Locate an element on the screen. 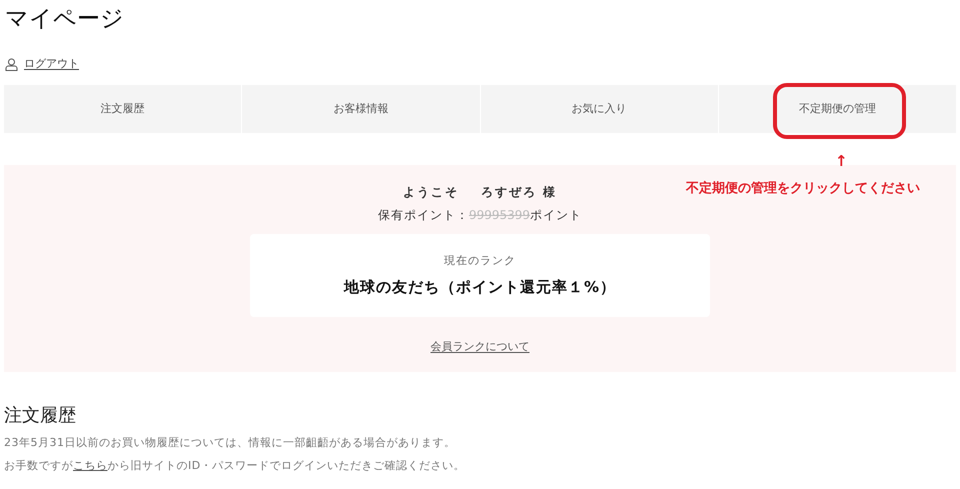 This screenshot has width=960, height=489. old-site-link: こちら is located at coordinates (90, 465).